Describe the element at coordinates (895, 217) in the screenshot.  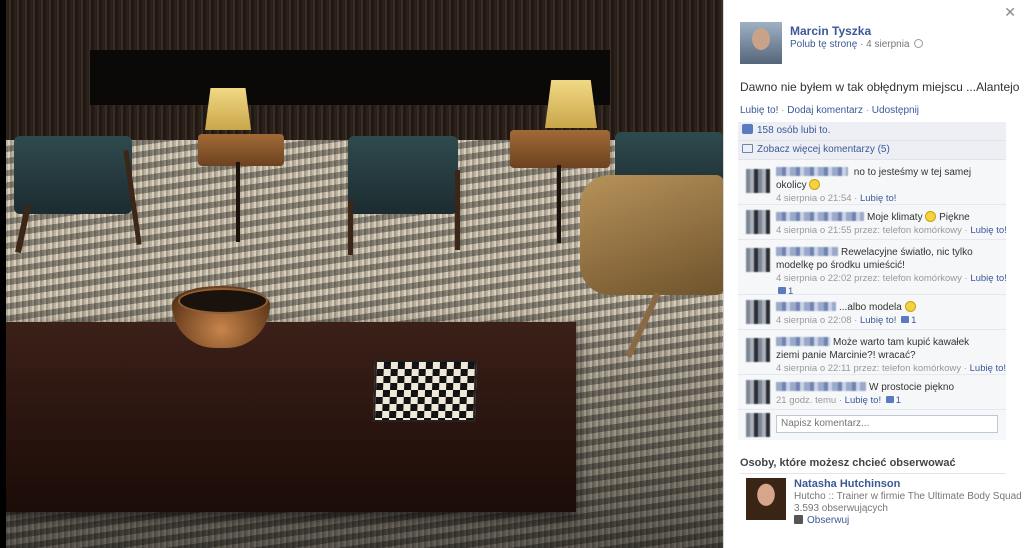
I see `comment-text: Moje klimaty` at that location.